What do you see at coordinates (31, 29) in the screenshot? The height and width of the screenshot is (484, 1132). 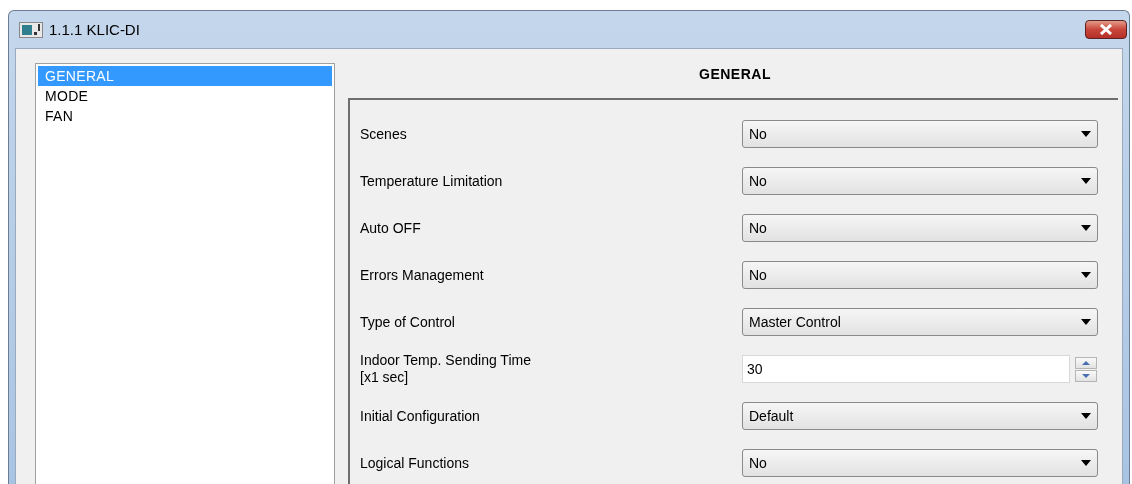 I see `window-icon` at bounding box center [31, 29].